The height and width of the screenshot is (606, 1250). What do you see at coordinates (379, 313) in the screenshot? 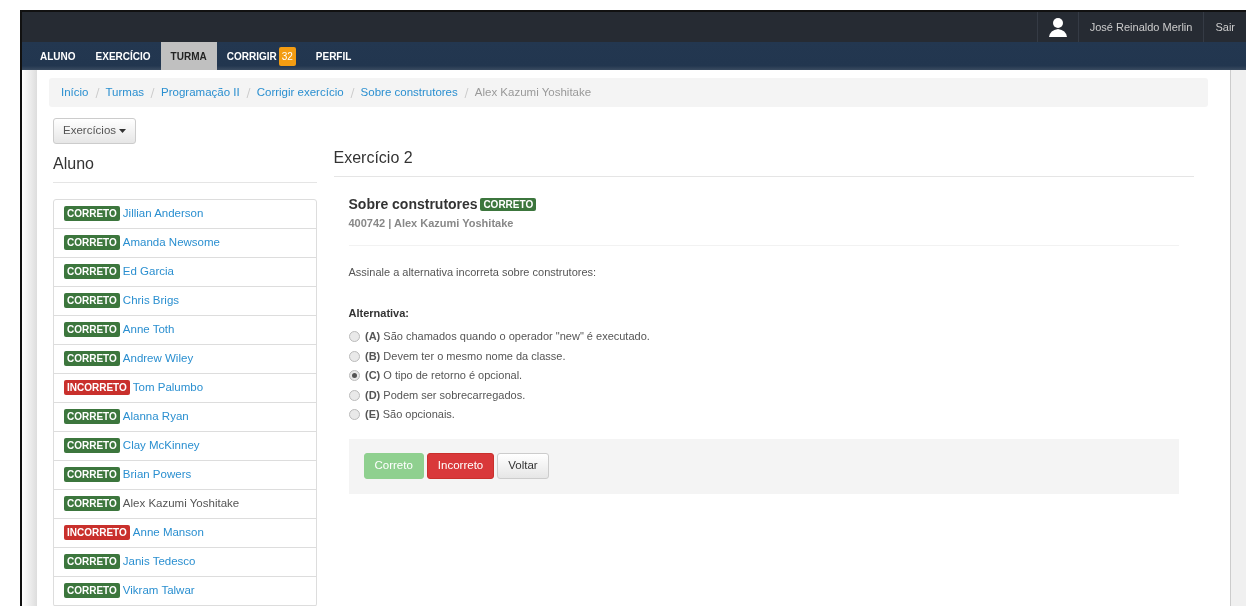
I see `options-label: Alternativa:` at bounding box center [379, 313].